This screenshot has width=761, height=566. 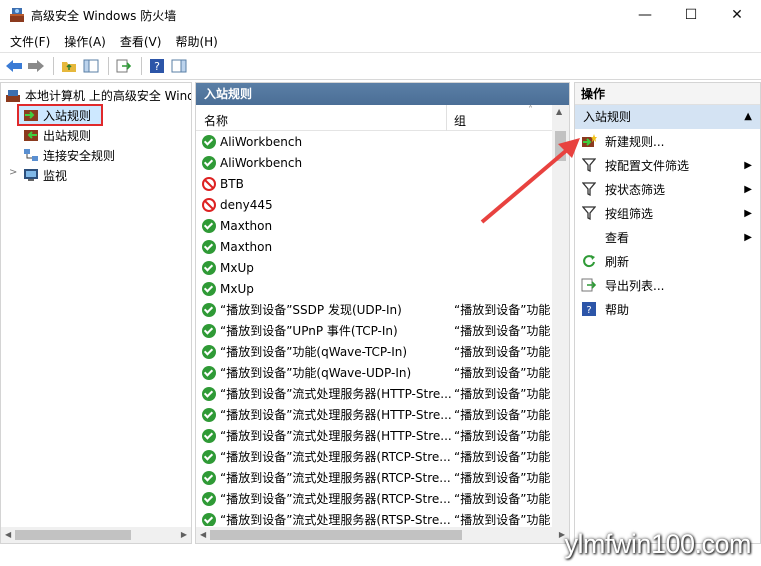 I want to click on submenu-arrow-icon: ▶, so click(x=748, y=213).